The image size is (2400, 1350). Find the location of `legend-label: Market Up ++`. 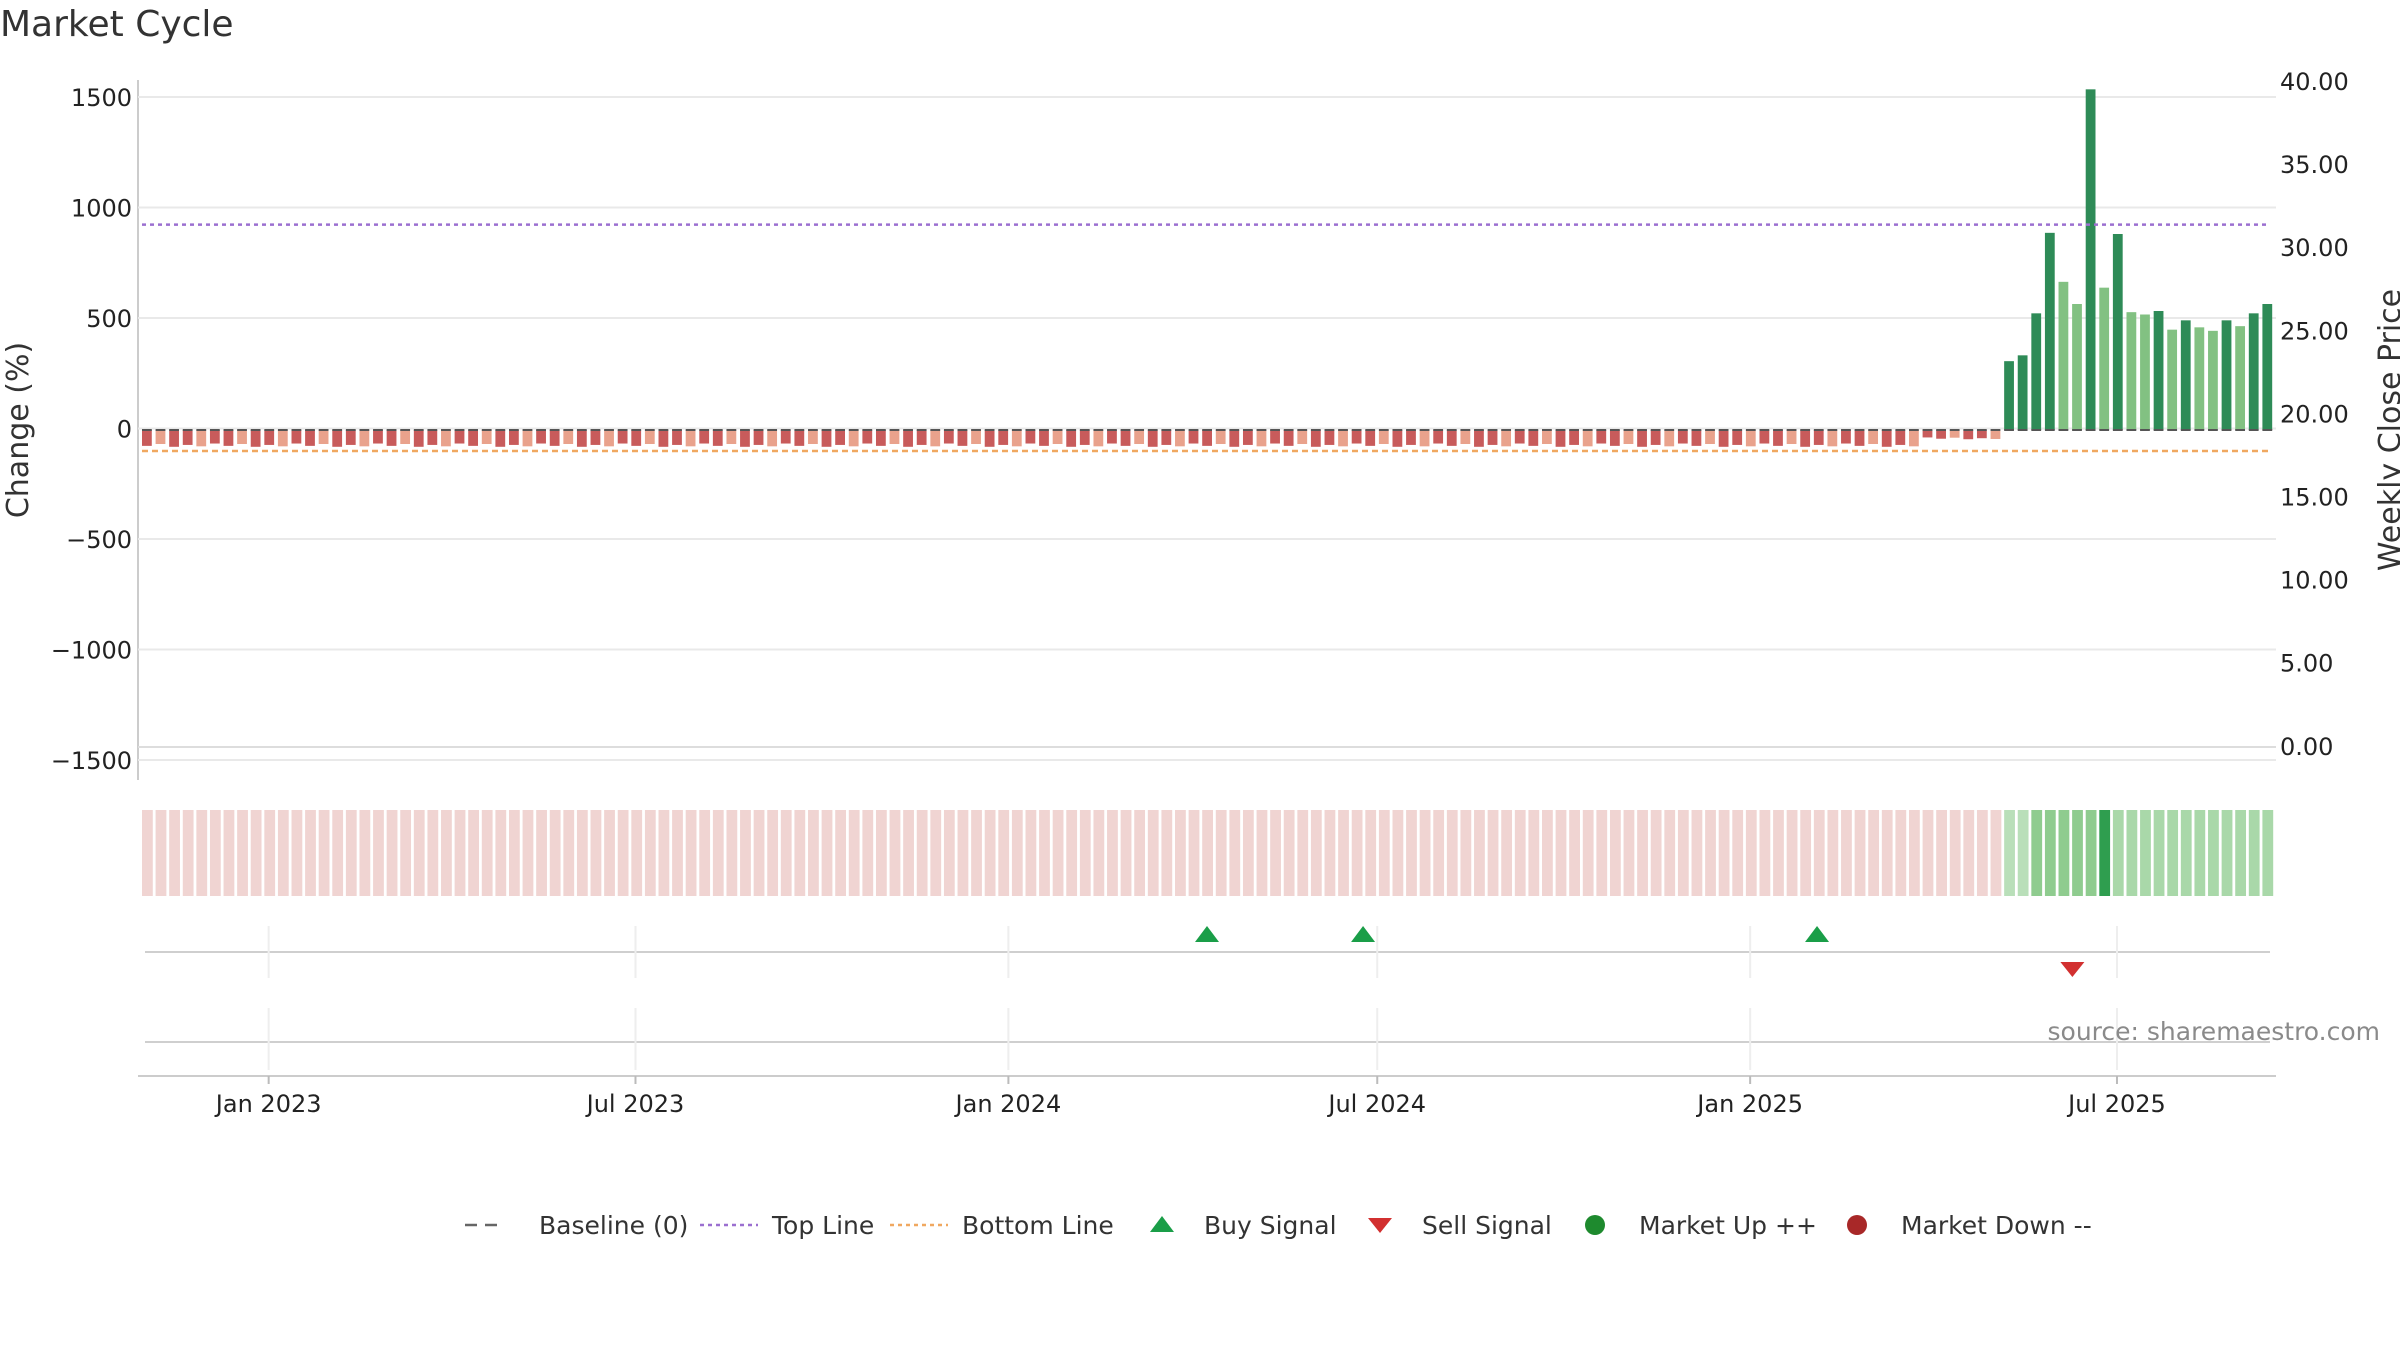

legend-label: Market Up ++ is located at coordinates (1728, 1225).